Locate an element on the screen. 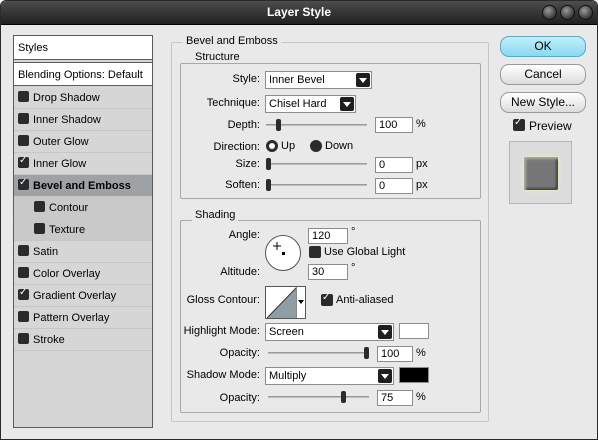 This screenshot has width=598, height=440. depth-unit: % is located at coordinates (421, 124).